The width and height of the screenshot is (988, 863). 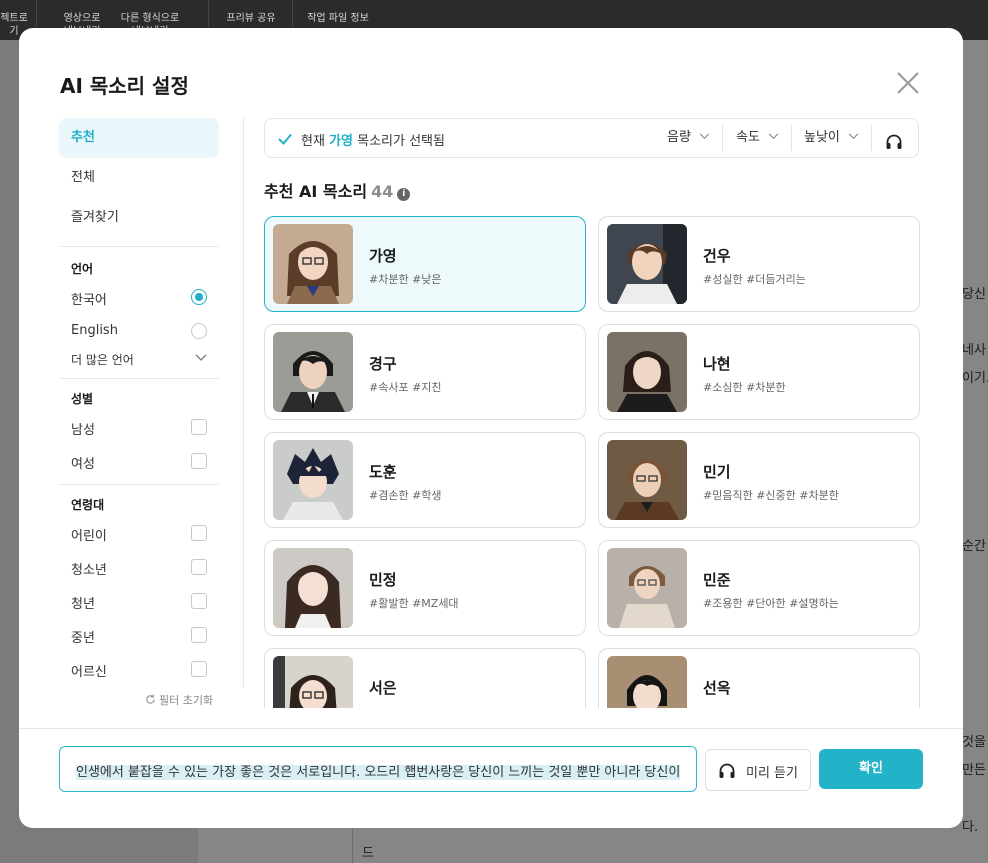 I want to click on voice-tags: #속사포 #지친, so click(x=405, y=387).